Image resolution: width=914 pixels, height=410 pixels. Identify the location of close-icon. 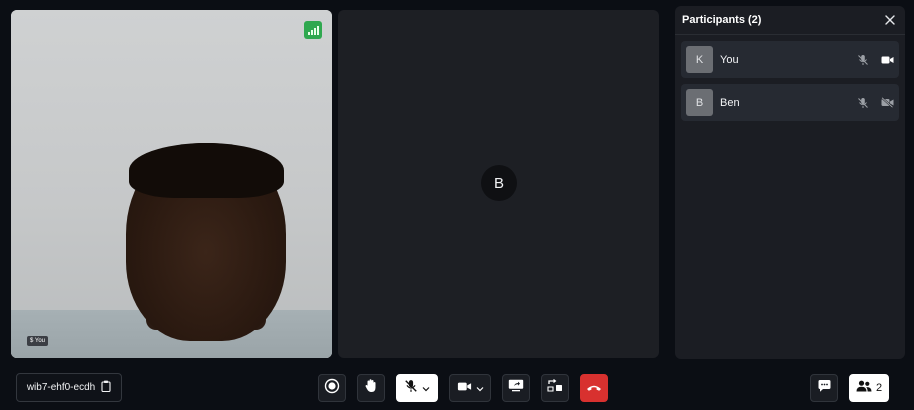
(890, 20).